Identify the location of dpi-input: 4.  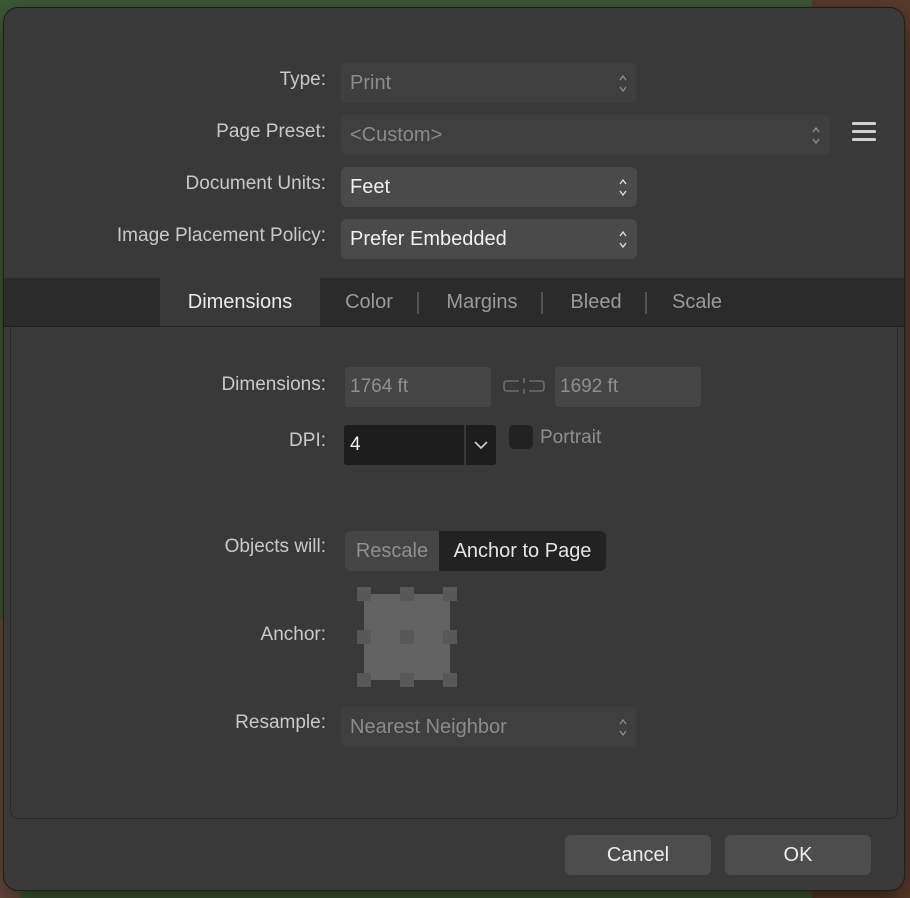
(404, 445).